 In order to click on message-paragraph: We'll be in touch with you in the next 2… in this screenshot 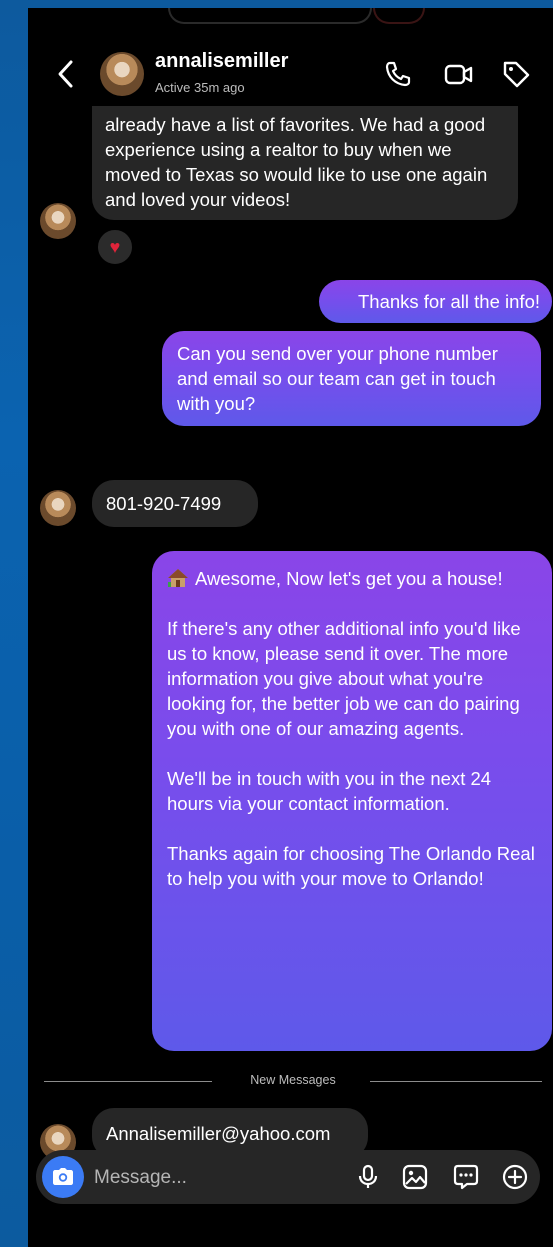, I will do `click(329, 791)`.